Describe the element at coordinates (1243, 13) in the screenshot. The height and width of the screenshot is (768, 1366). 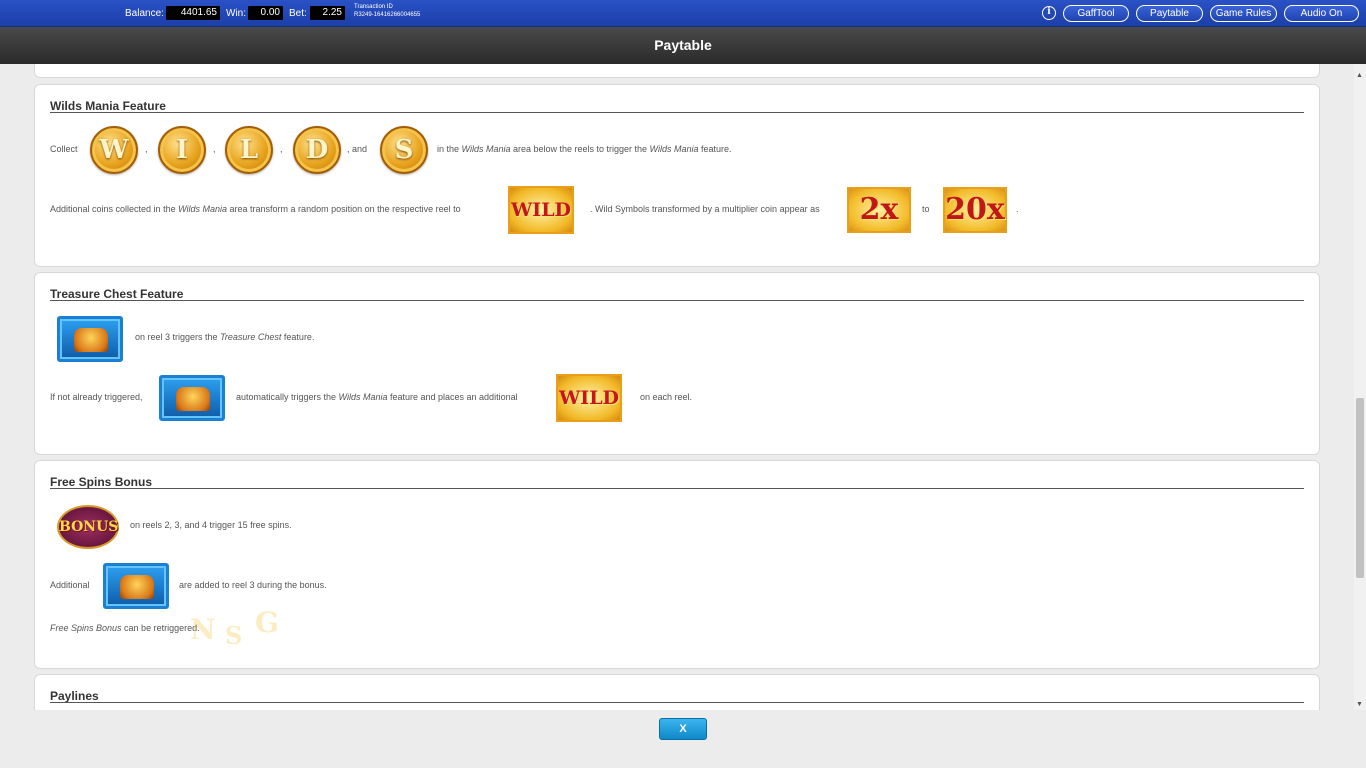
I see `game-rules-button: Game Rules` at that location.